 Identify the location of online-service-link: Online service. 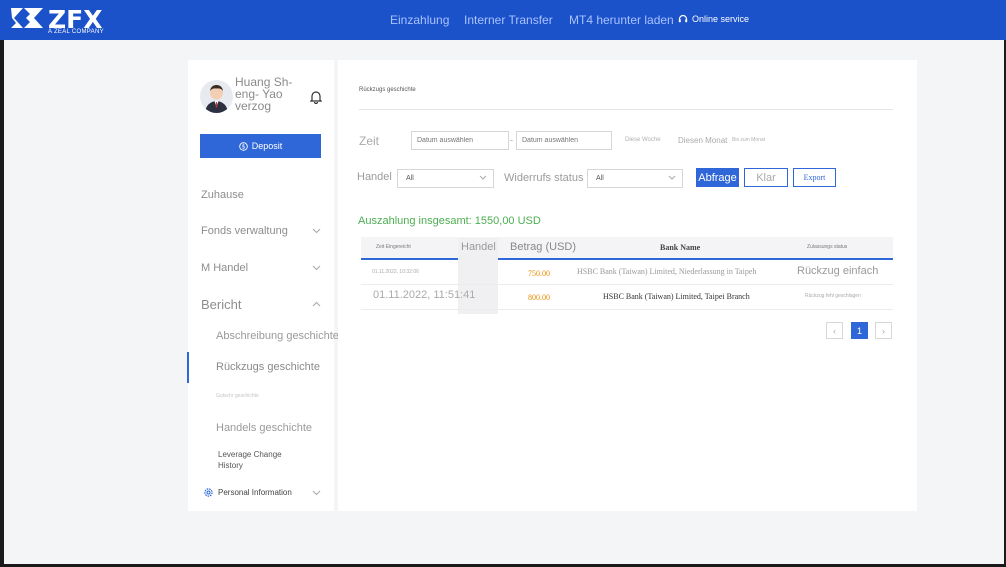
(713, 19).